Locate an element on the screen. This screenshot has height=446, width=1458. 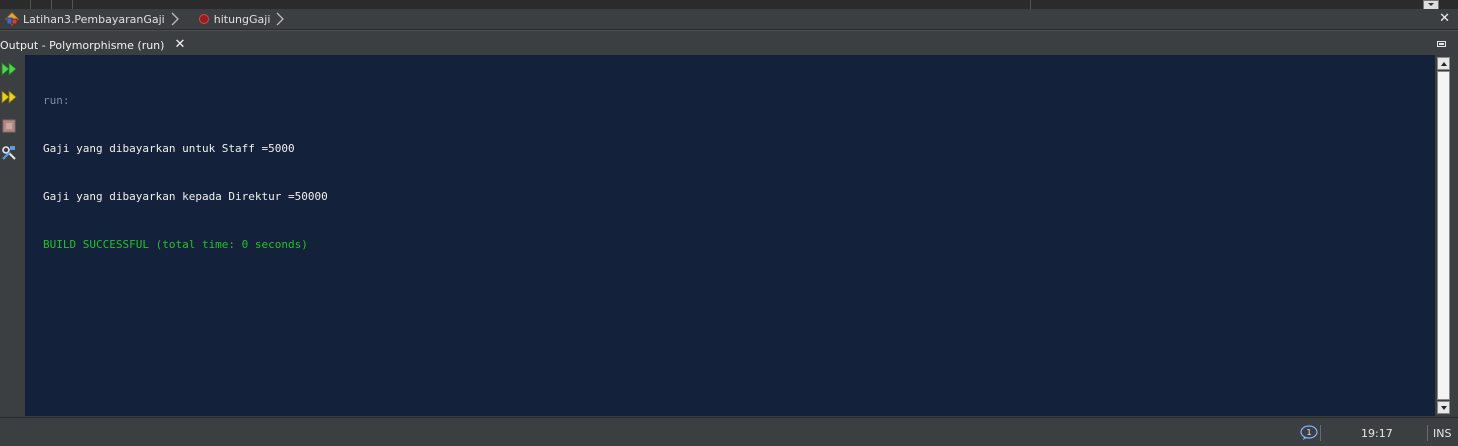
margin-line is located at coordinates (1030, 4).